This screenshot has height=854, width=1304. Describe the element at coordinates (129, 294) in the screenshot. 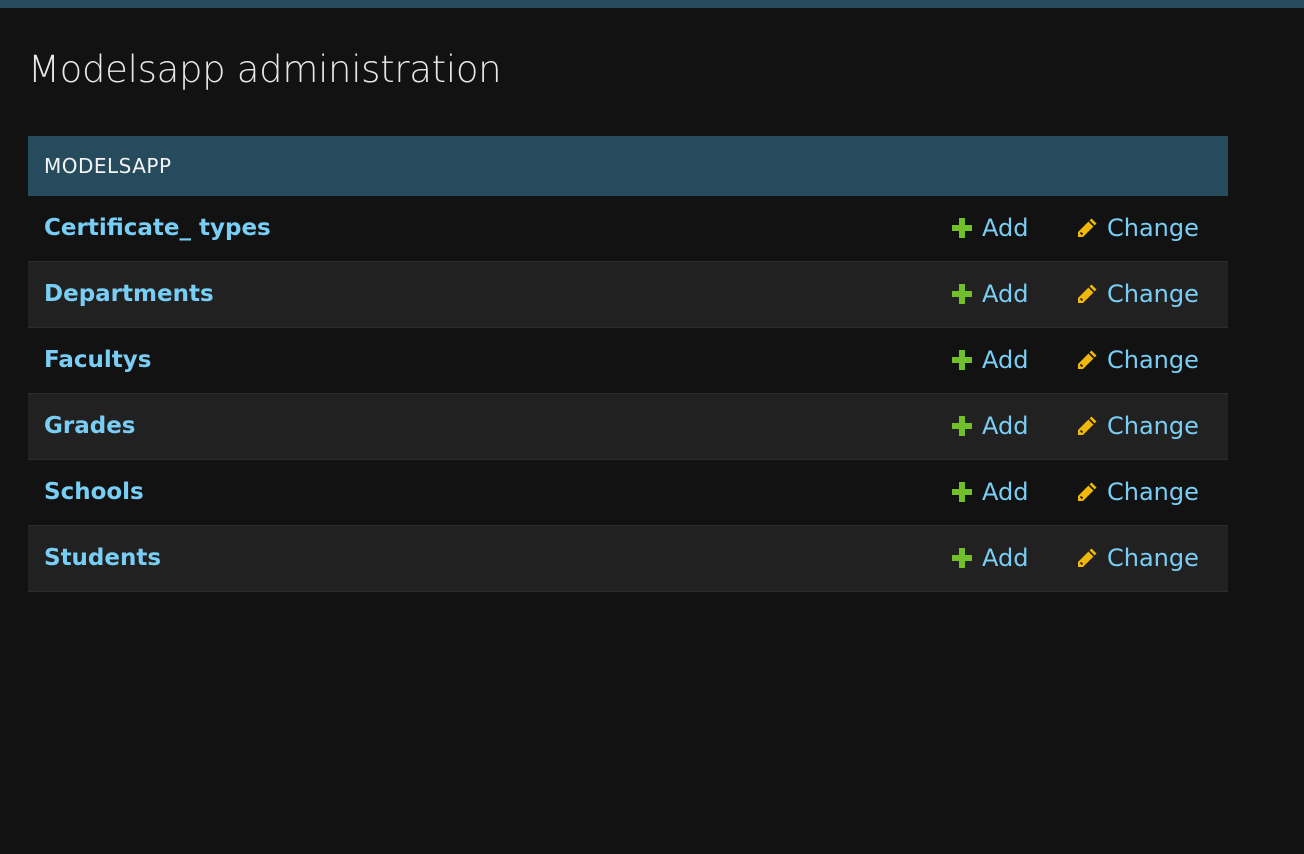

I see `model-link-departments: Departments` at that location.